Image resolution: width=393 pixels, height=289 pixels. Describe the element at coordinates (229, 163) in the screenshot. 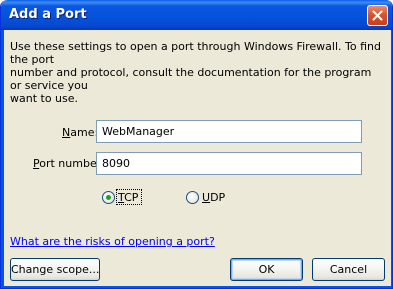

I see `port-number-input: 8090` at that location.